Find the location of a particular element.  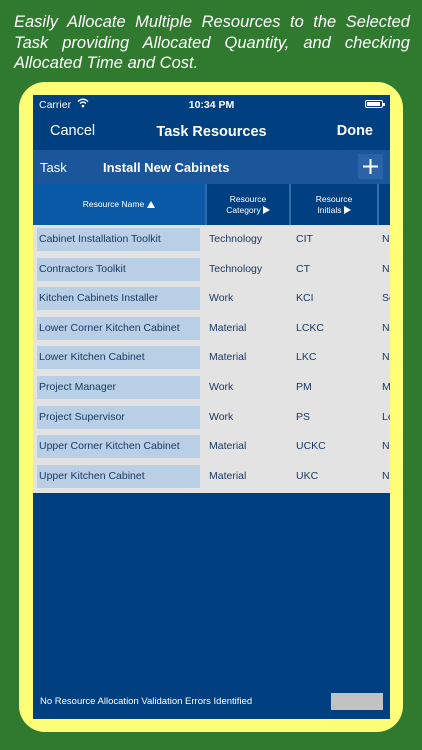

resource-initials-cell: CT is located at coordinates (303, 268).